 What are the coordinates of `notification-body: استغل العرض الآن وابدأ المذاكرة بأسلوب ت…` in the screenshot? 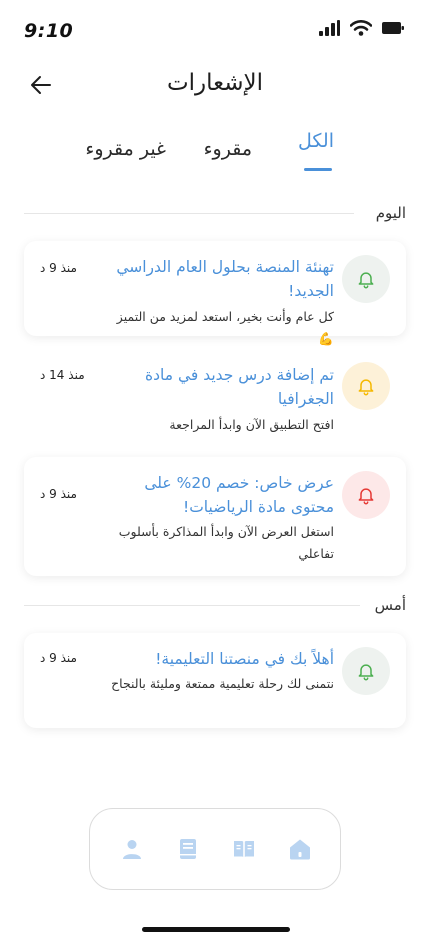 It's located at (226, 542).